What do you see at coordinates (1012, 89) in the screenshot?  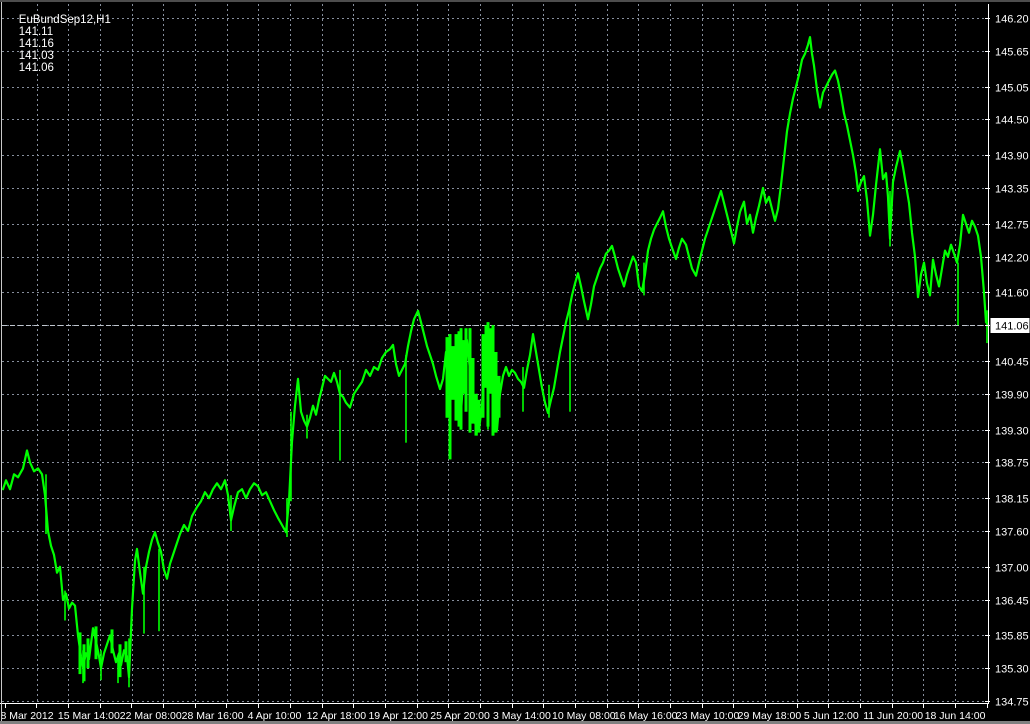 I see `price-tick-label: 145.05` at bounding box center [1012, 89].